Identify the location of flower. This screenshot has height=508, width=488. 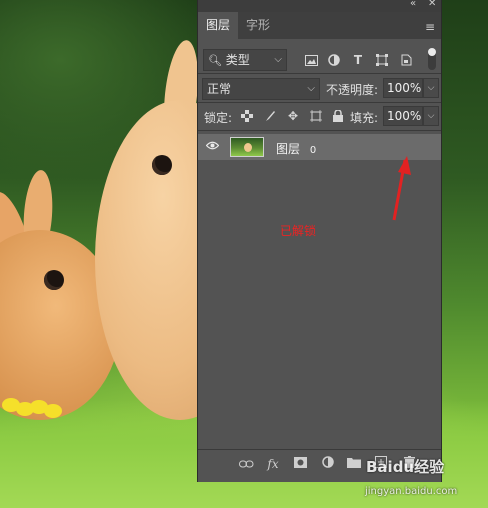
(53, 411).